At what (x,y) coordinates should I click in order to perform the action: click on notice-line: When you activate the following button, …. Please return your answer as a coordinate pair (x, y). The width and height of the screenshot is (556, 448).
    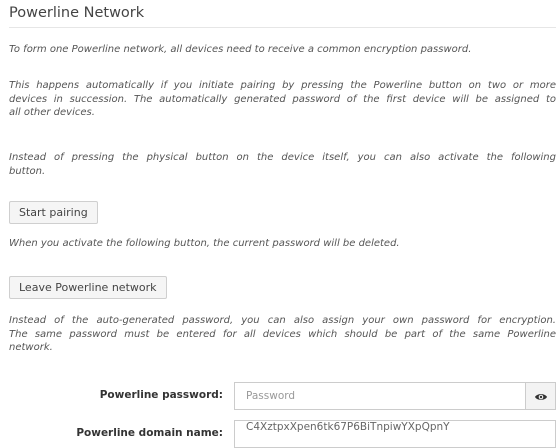
    Looking at the image, I should click on (204, 243).